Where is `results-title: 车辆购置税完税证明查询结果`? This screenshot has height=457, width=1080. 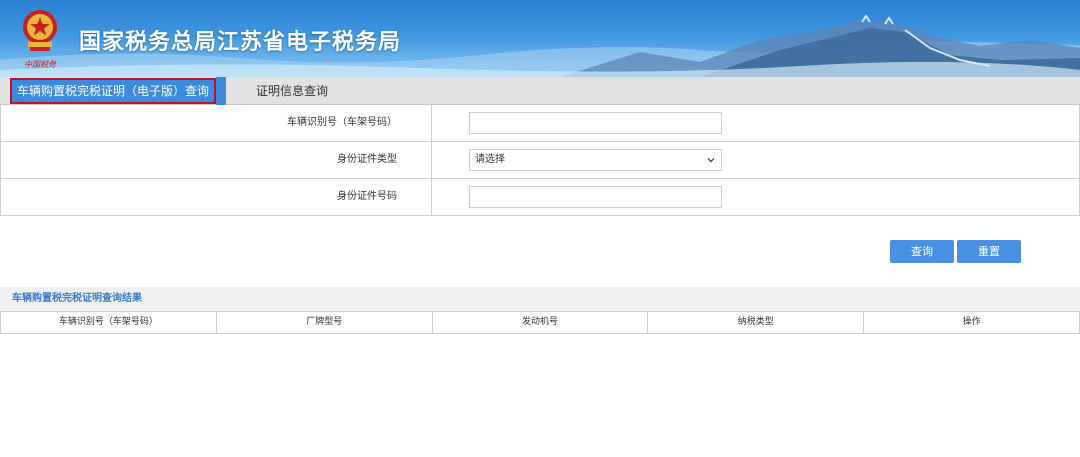 results-title: 车辆购置税完税证明查询结果 is located at coordinates (540, 299).